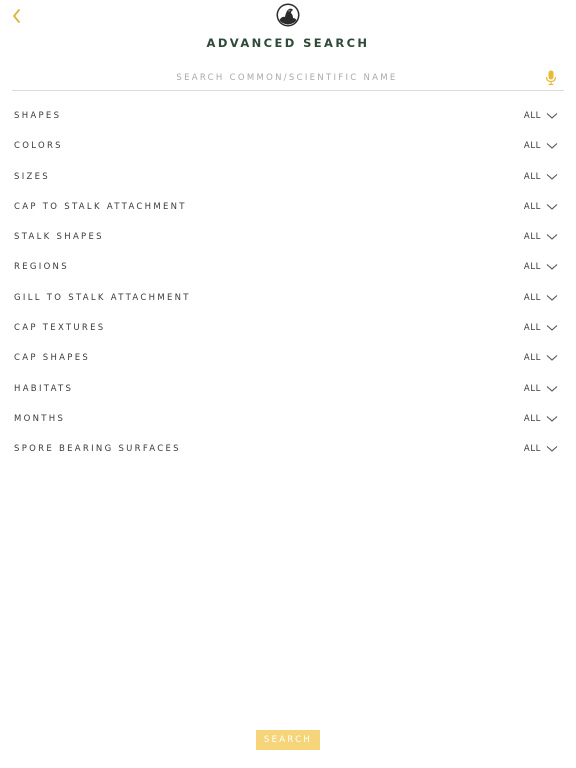 The image size is (576, 768). Describe the element at coordinates (272, 78) in the screenshot. I see `search-input` at that location.